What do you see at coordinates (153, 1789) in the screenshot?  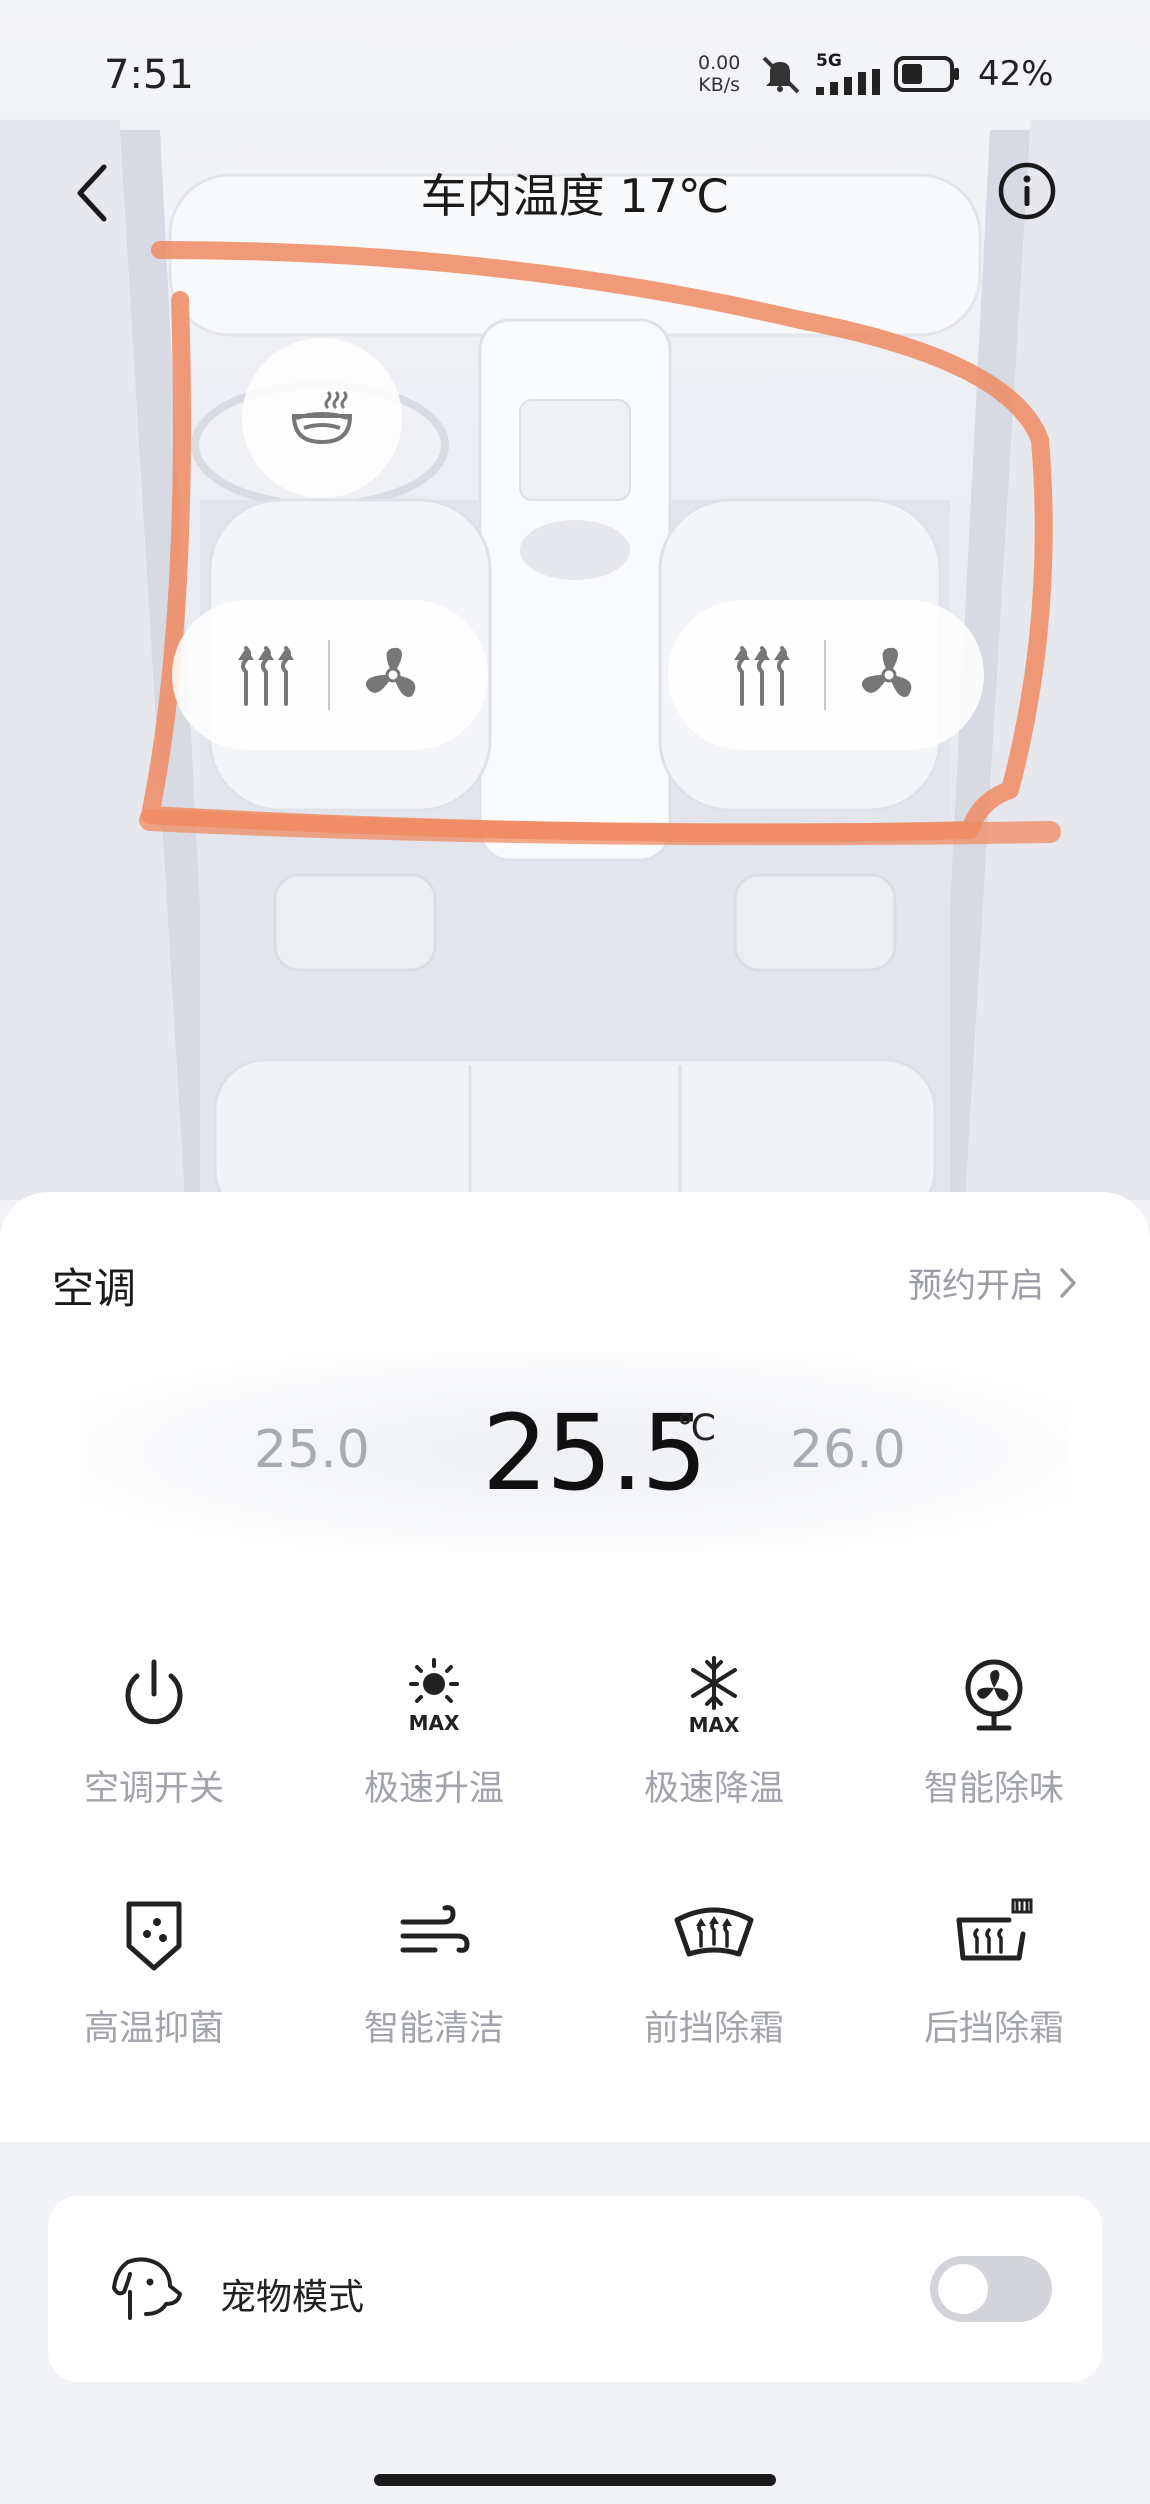 I see `func-label: 空调开关` at bounding box center [153, 1789].